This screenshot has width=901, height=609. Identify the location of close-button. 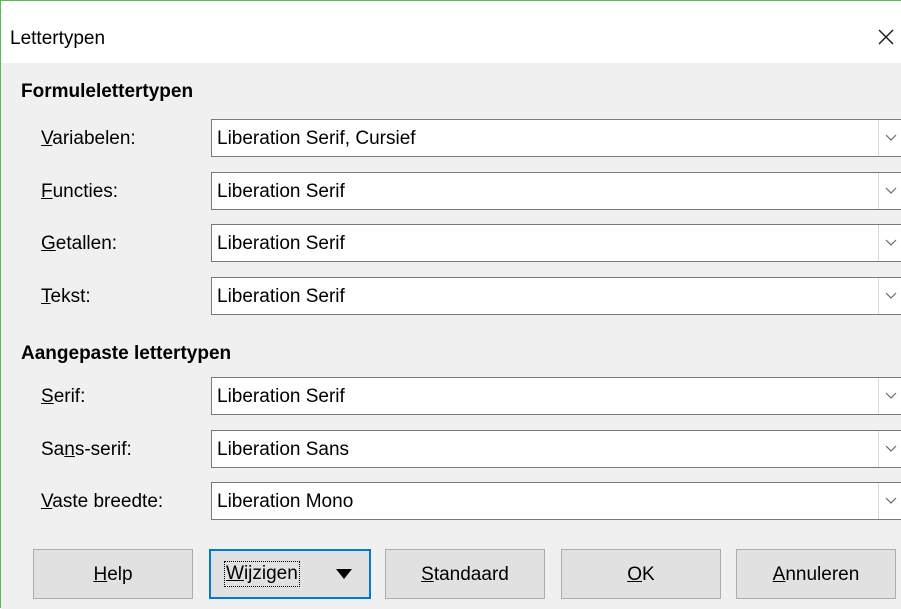
(886, 39).